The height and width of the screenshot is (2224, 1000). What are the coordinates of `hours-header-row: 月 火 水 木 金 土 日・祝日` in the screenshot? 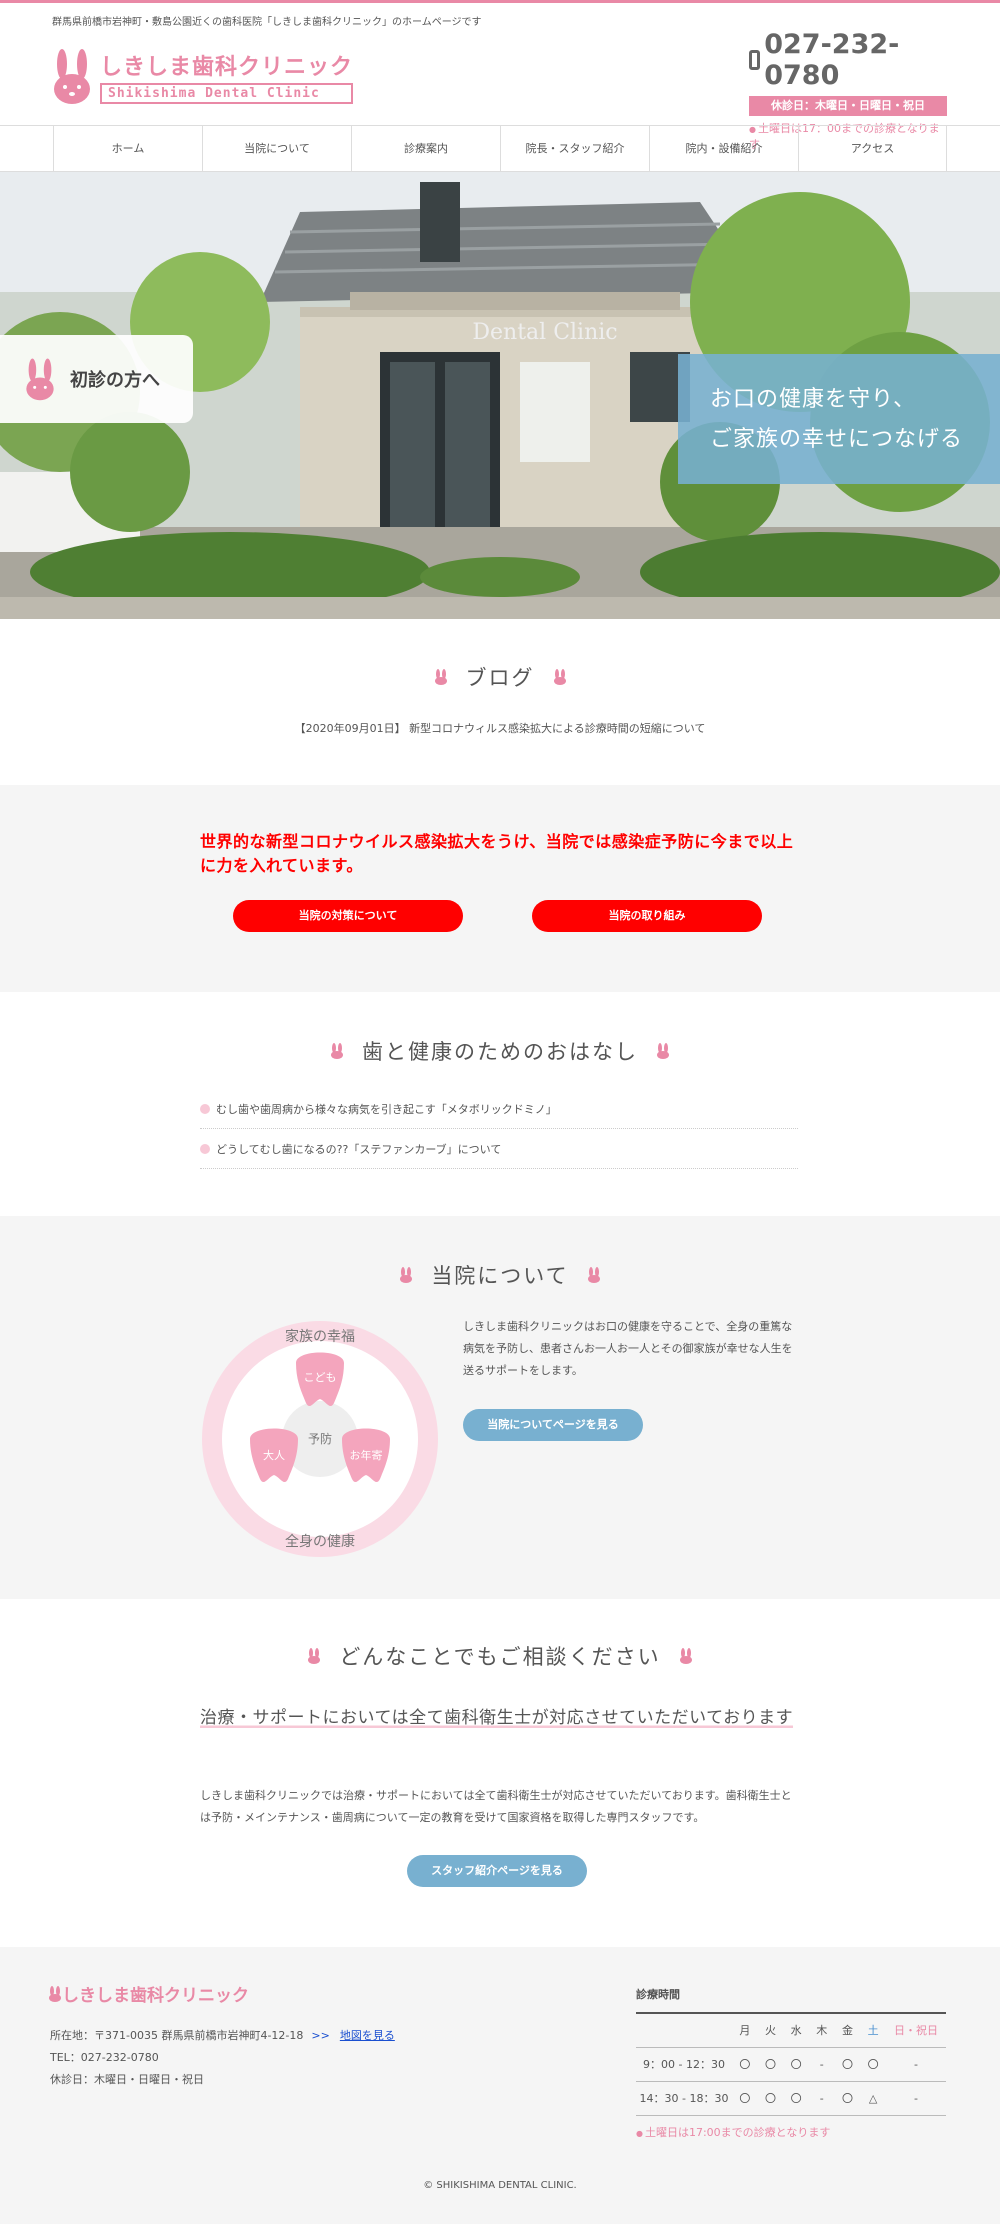 It's located at (791, 2030).